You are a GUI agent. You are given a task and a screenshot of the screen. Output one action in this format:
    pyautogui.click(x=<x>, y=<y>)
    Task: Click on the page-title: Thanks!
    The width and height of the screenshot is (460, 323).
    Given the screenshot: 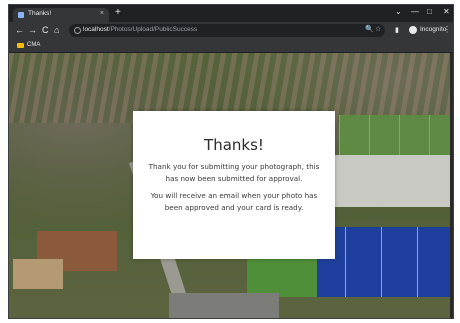 What is the action you would take?
    pyautogui.click(x=234, y=145)
    